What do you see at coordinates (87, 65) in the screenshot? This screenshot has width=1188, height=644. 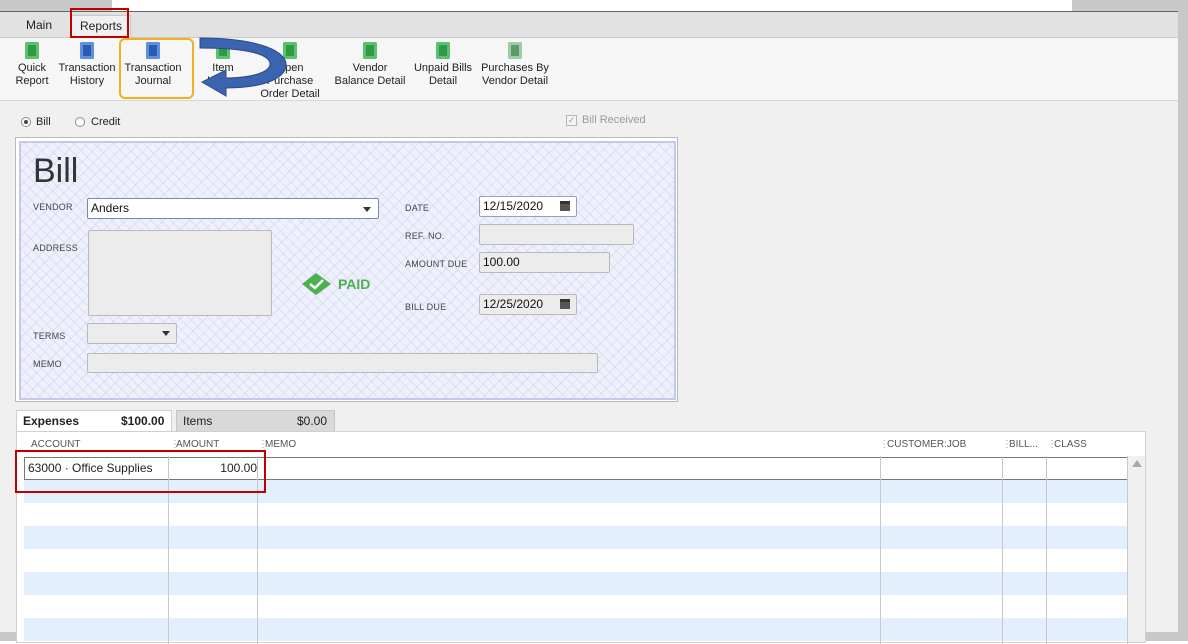 I see `transaction-history-button: Transaction History` at bounding box center [87, 65].